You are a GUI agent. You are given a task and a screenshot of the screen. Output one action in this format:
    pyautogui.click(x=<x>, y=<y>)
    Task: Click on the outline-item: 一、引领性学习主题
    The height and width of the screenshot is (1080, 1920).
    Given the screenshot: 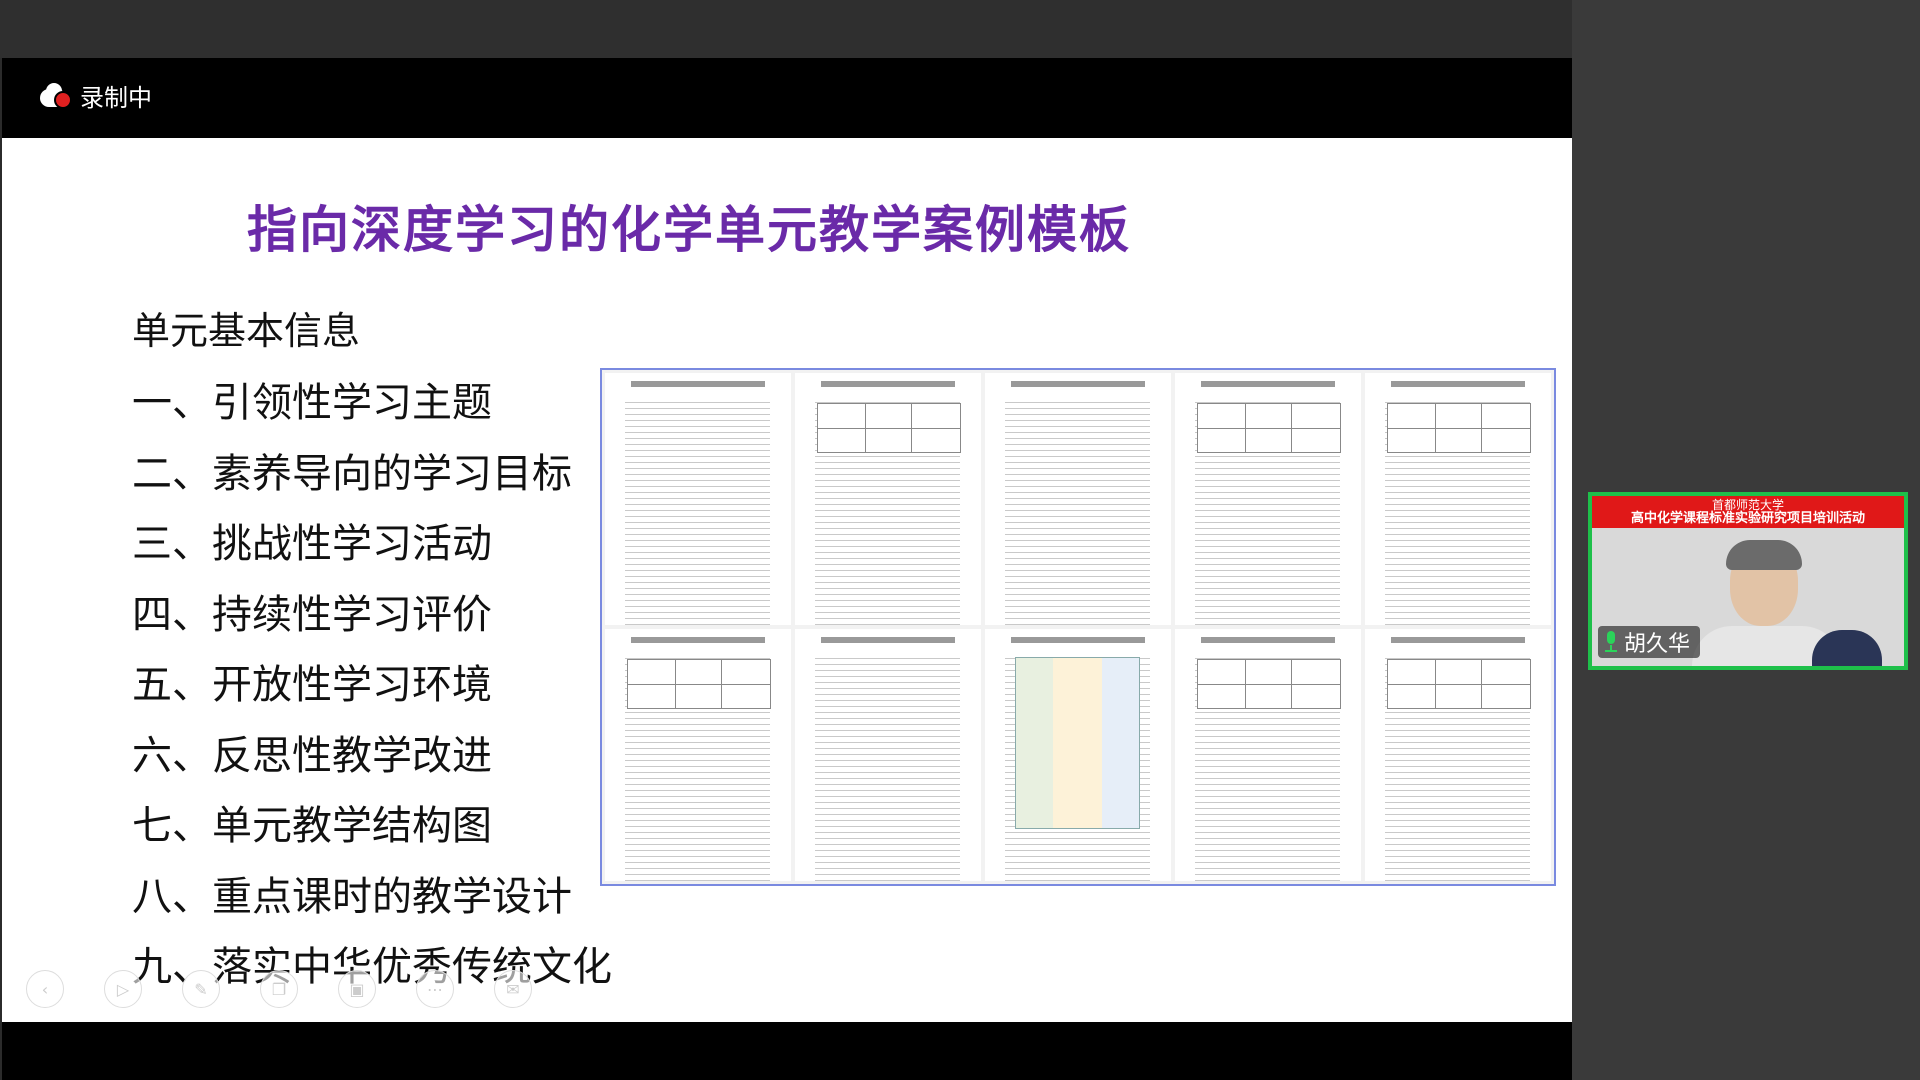 What is the action you would take?
    pyautogui.click(x=312, y=403)
    